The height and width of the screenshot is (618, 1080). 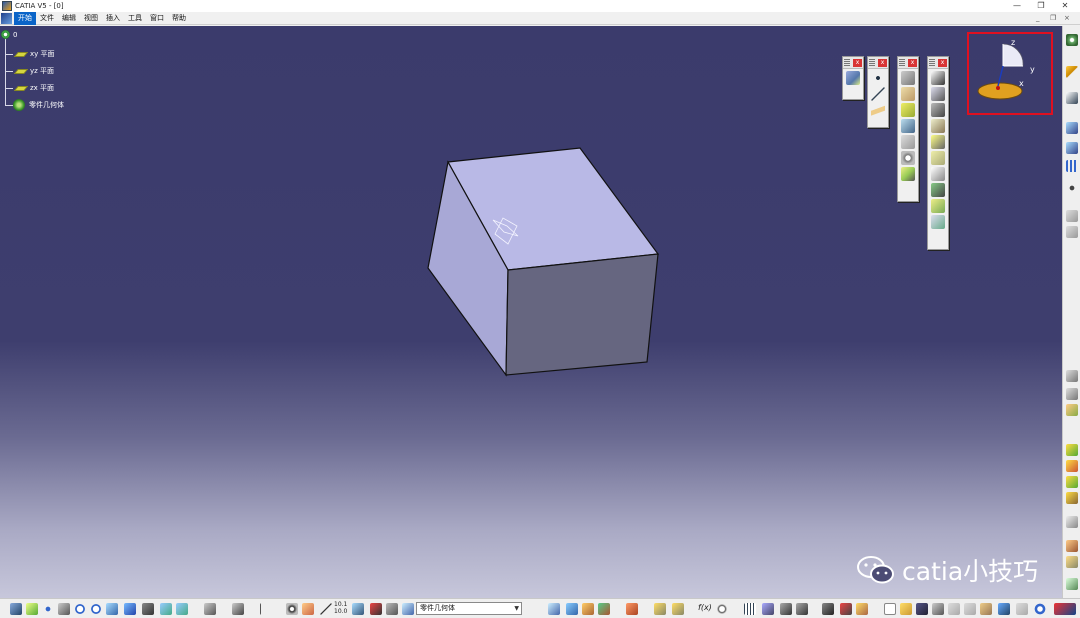 I want to click on doc-restore-button: ❐, so click(x=1053, y=18).